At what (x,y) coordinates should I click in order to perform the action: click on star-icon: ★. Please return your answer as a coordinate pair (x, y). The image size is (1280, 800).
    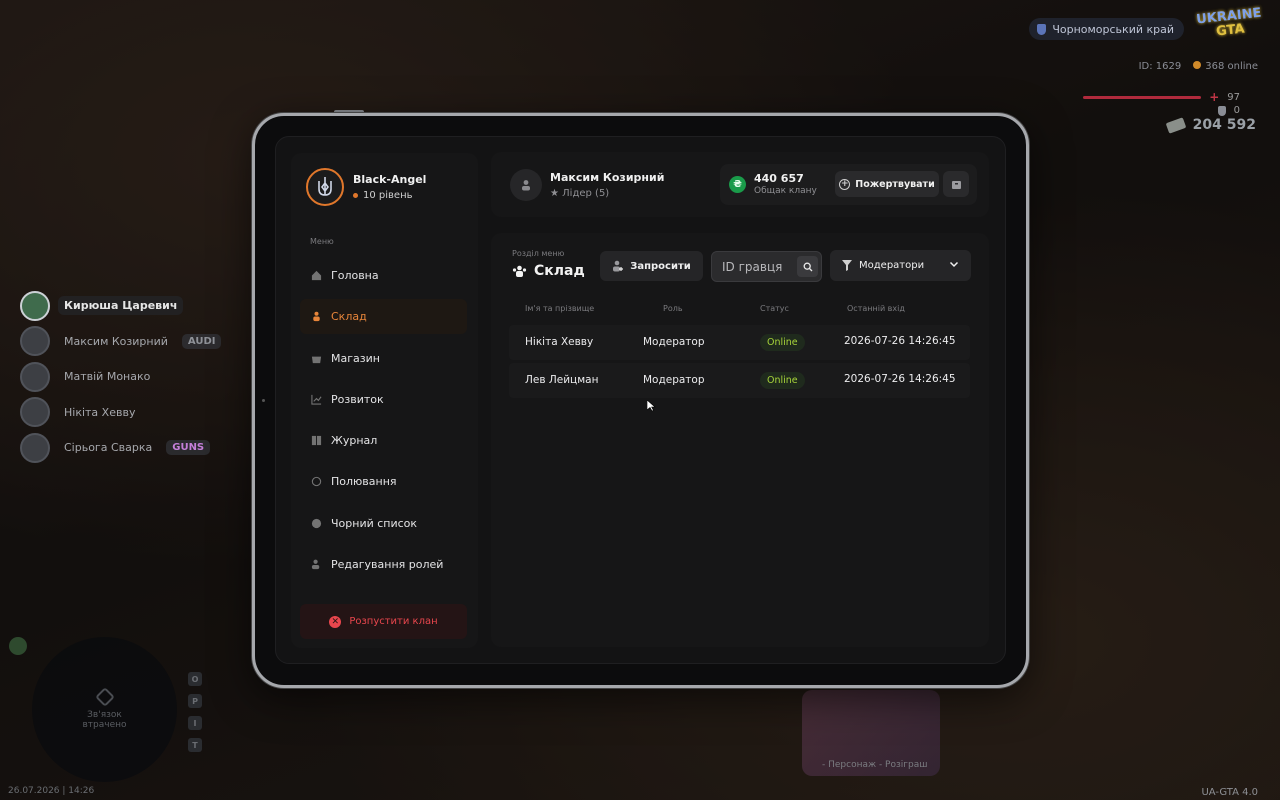
    Looking at the image, I should click on (556, 193).